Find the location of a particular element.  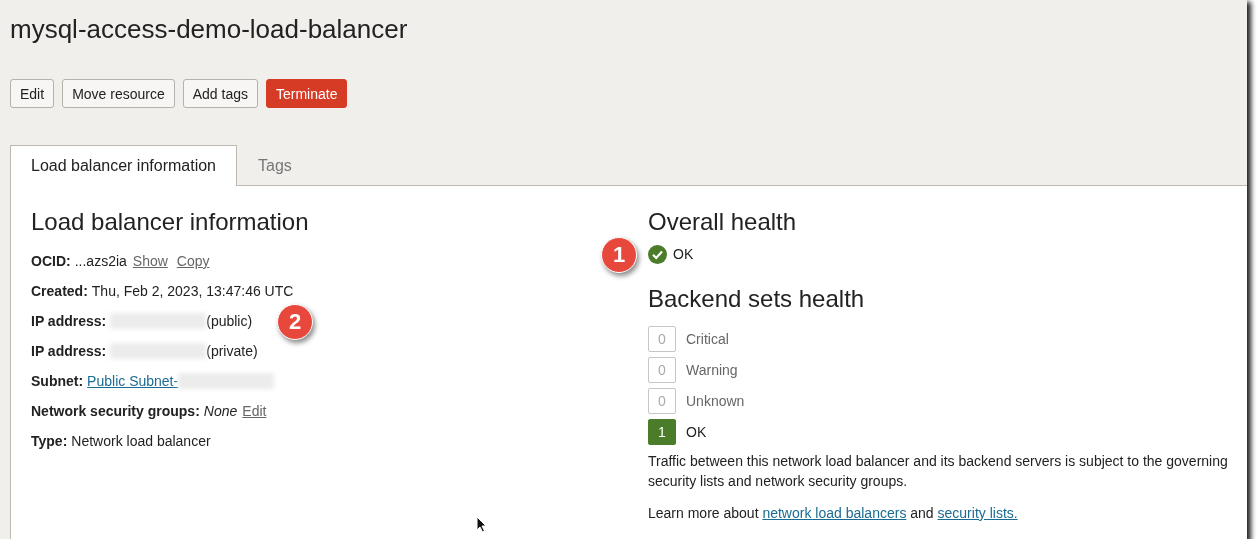

action-button: Add tags is located at coordinates (220, 93).